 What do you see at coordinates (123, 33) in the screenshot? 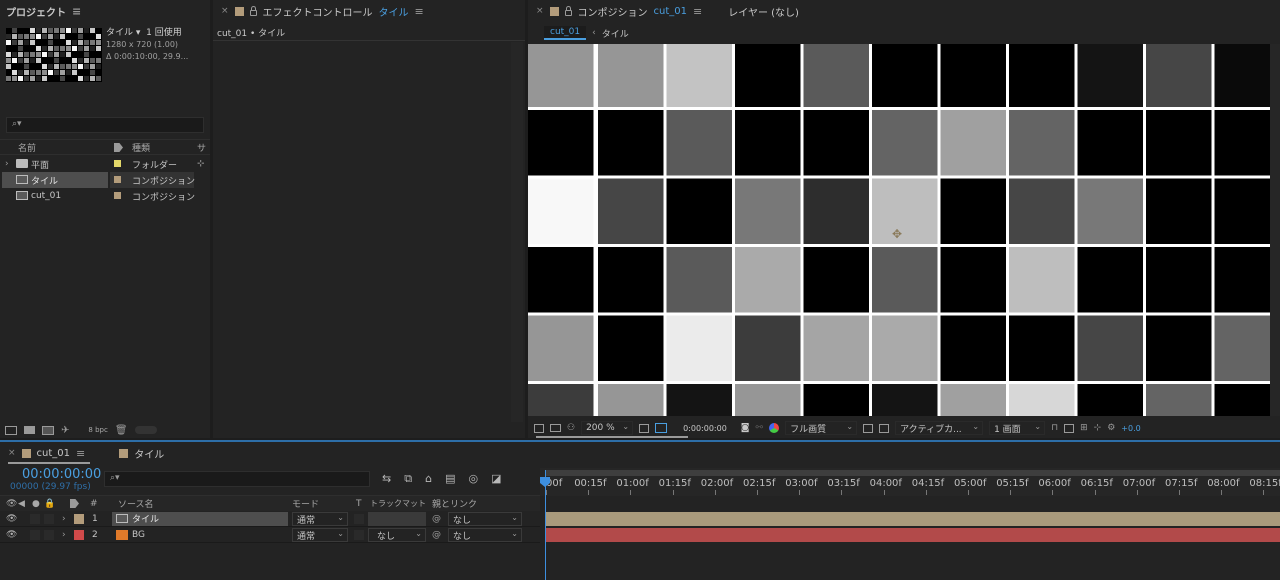
I see `project-item-name: タイル ▾` at bounding box center [123, 33].